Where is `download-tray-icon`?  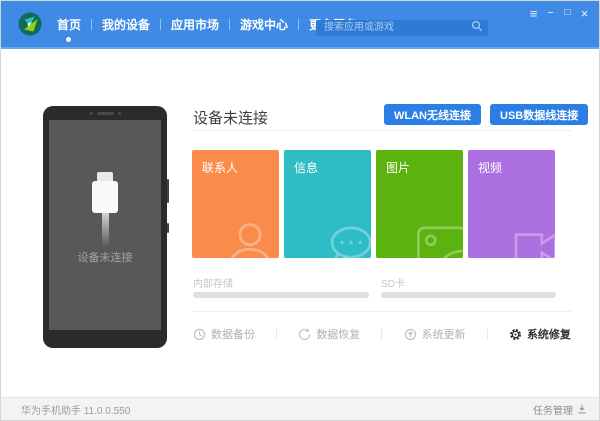 download-tray-icon is located at coordinates (582, 409).